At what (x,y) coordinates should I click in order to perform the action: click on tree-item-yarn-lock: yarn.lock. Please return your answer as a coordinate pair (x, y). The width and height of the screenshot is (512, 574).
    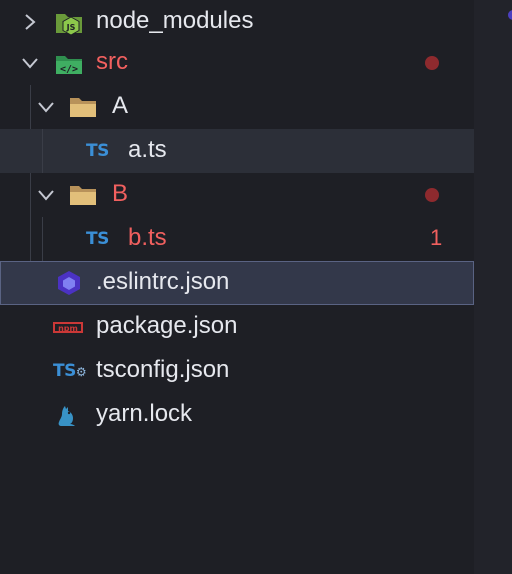
    Looking at the image, I should click on (237, 415).